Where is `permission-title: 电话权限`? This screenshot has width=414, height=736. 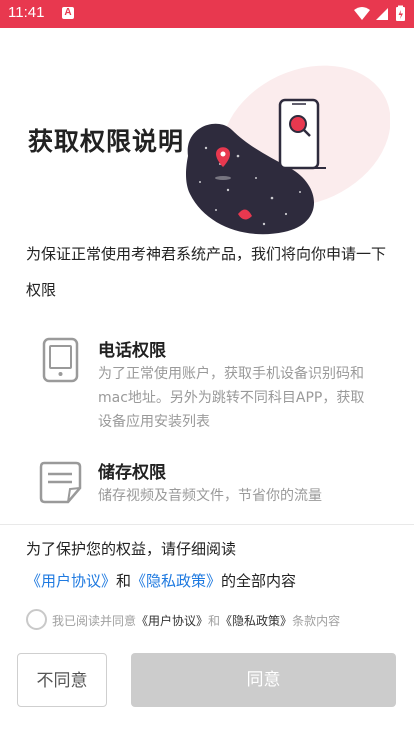
permission-title: 电话权限 is located at coordinates (132, 351).